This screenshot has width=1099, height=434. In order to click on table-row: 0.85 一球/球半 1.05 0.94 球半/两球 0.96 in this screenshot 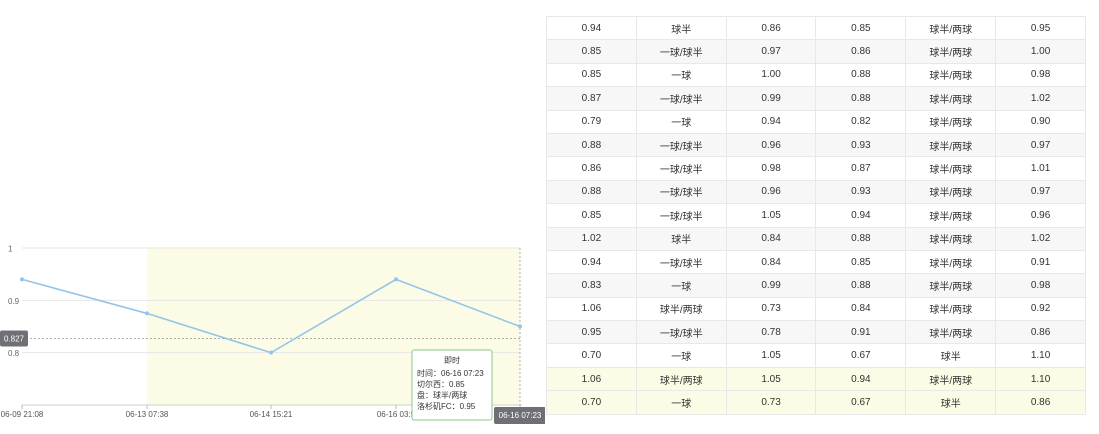, I will do `click(816, 215)`.